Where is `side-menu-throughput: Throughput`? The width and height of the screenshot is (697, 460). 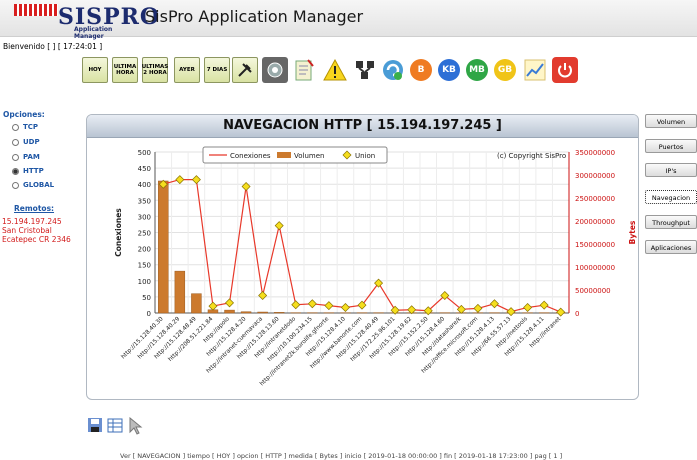 side-menu-throughput: Throughput is located at coordinates (671, 222).